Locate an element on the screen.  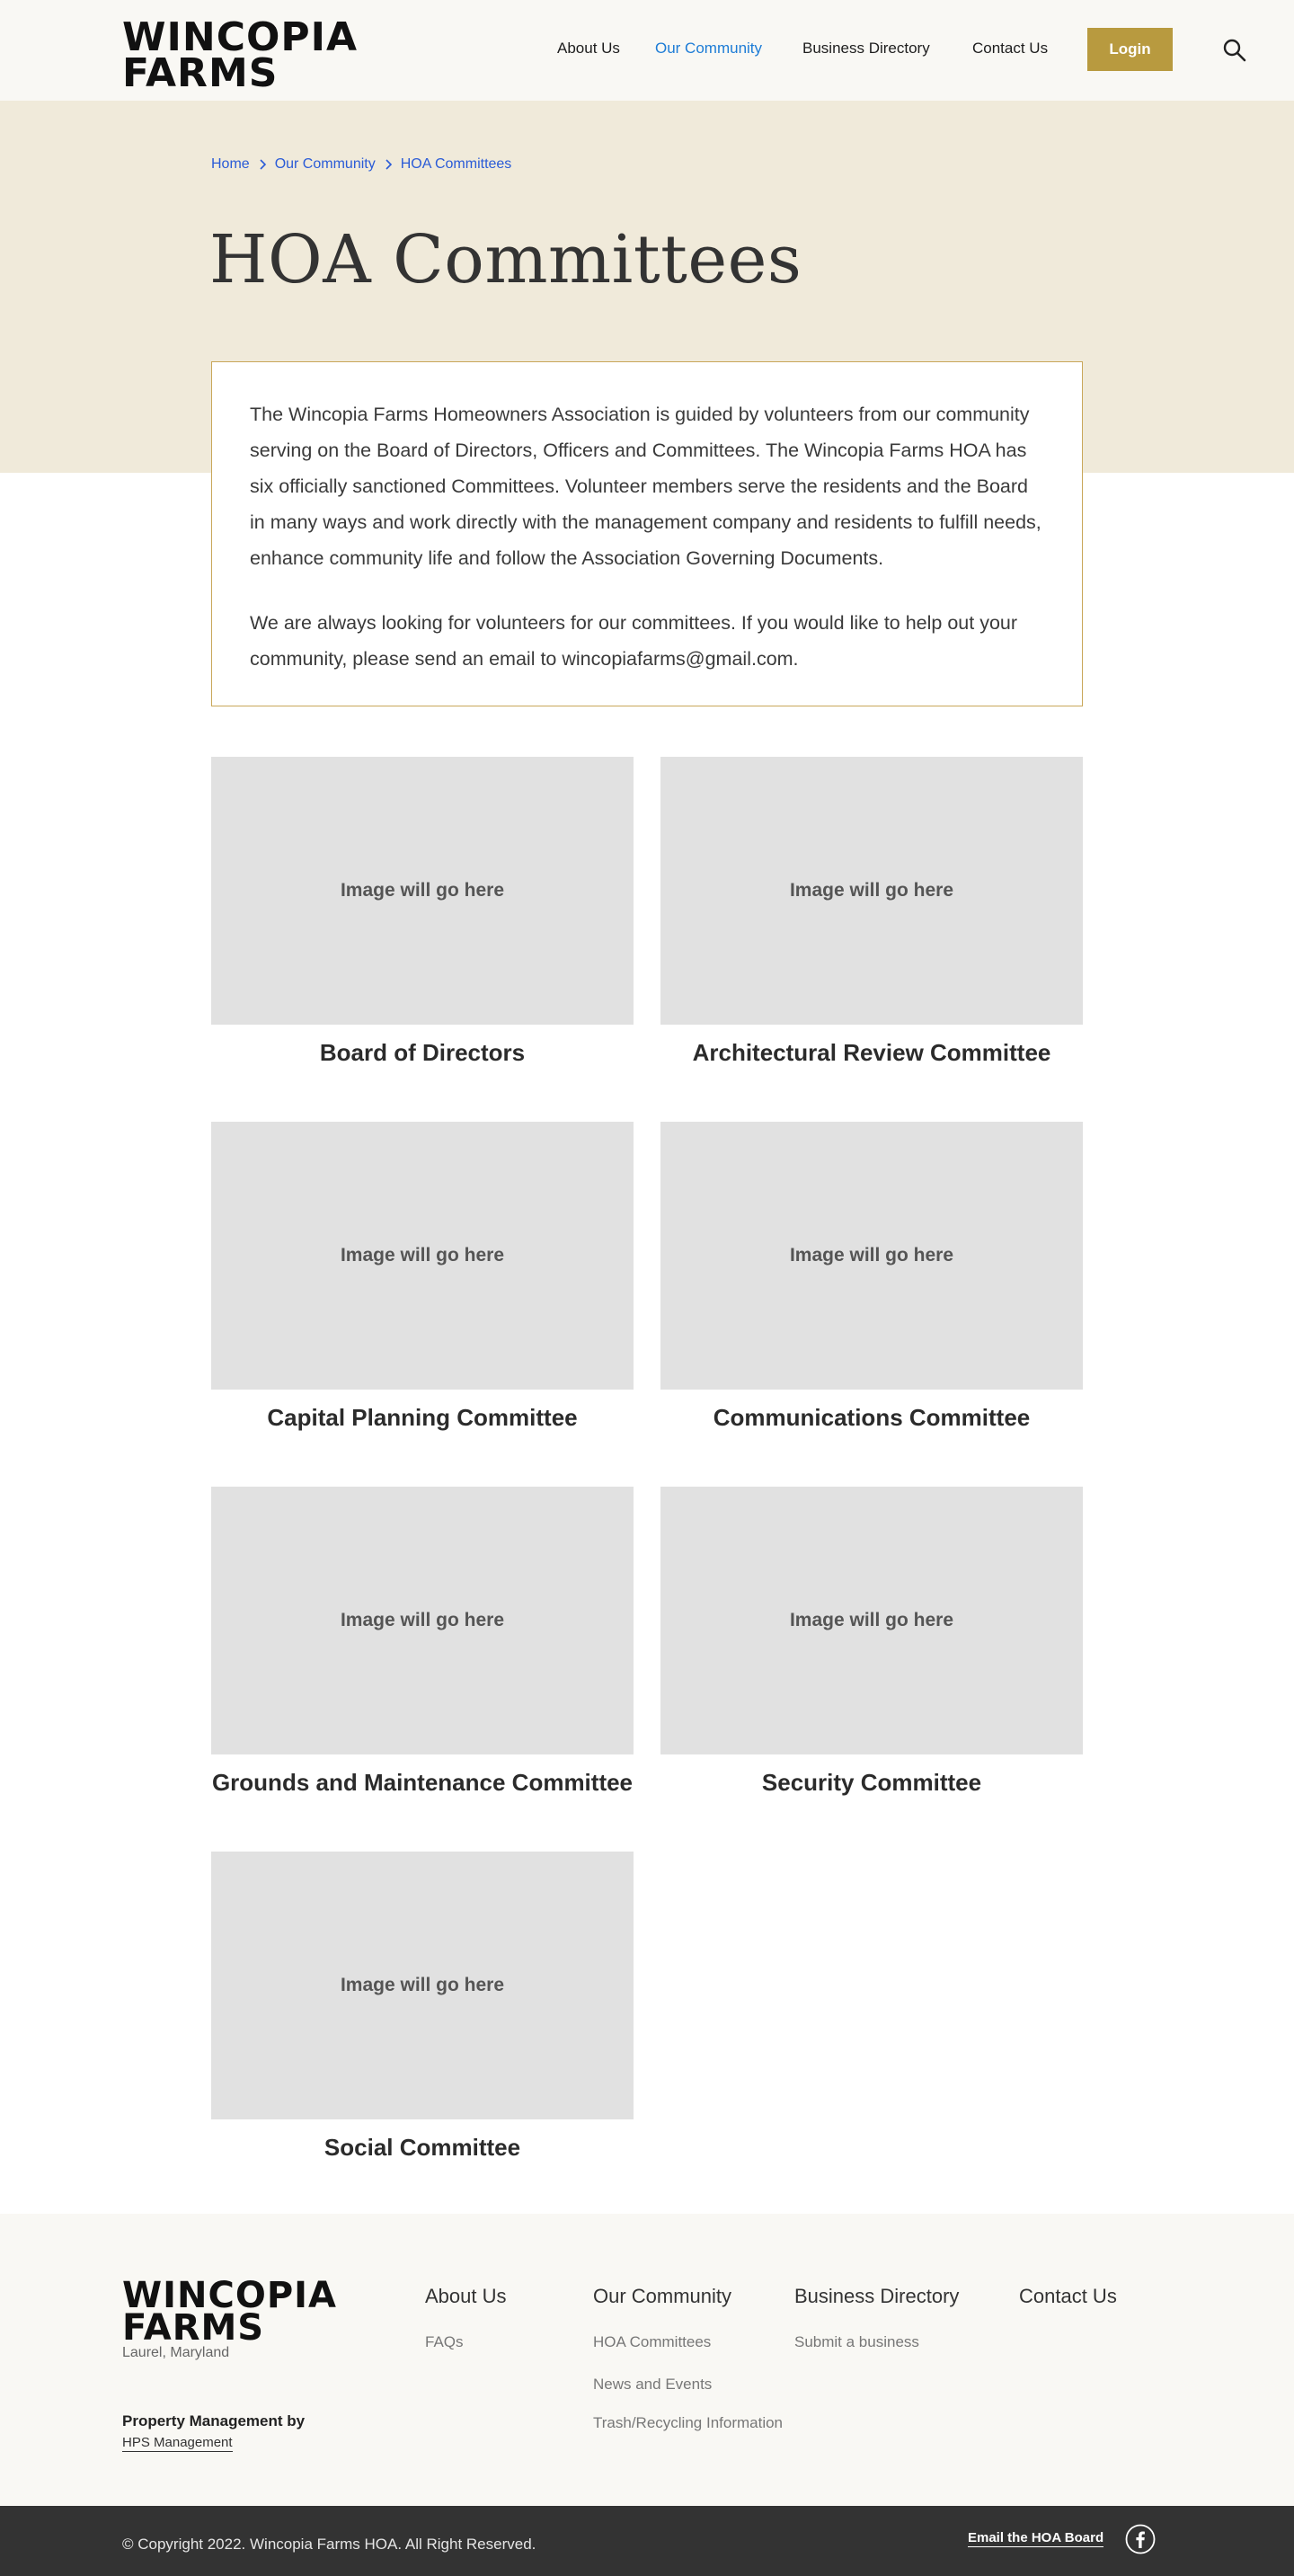
footer-heading-contact-us: Contact Us is located at coordinates (1068, 2296).